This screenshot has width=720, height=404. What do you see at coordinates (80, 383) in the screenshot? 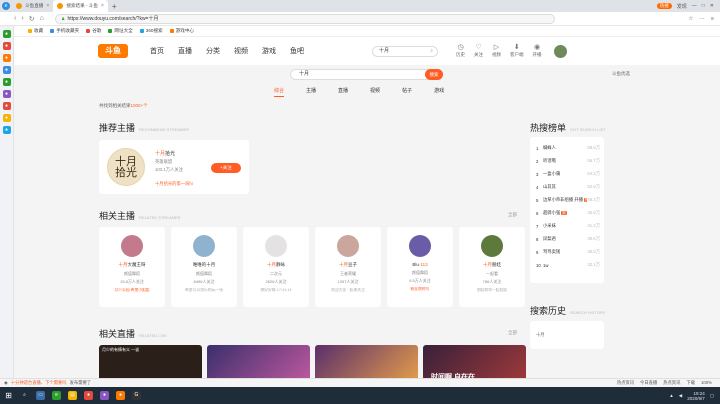
I see `status-news-link: 发布需要了` at bounding box center [80, 383].